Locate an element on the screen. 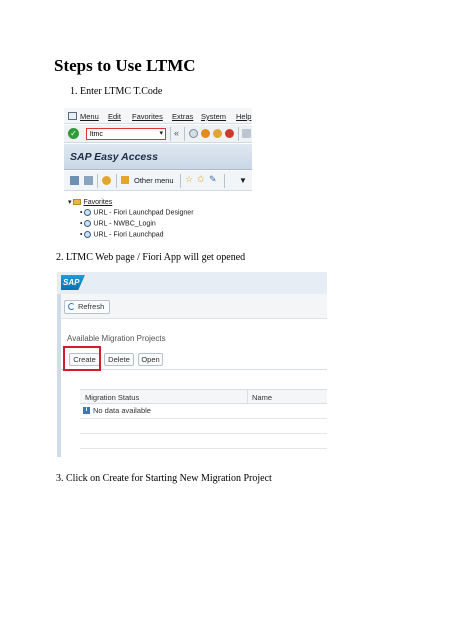 The width and height of the screenshot is (474, 632). favorites-folder: ▾ Favorites is located at coordinates (90, 202).